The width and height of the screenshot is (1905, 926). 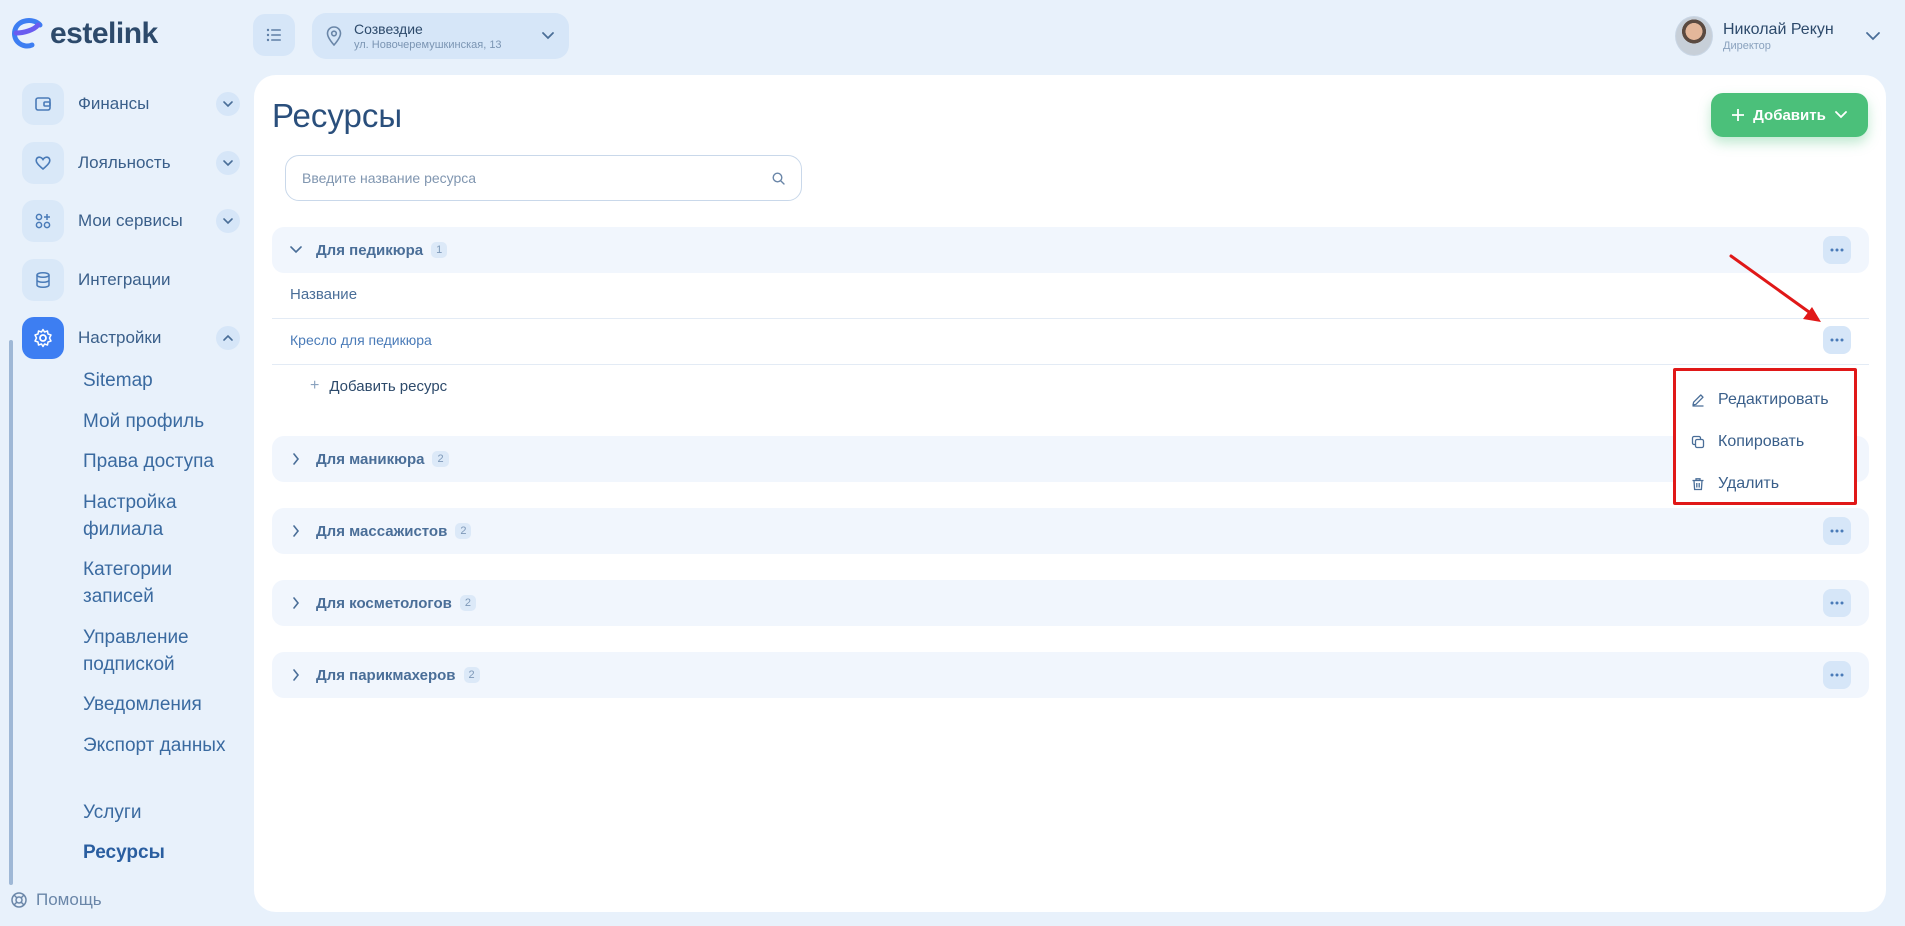 What do you see at coordinates (1070, 675) in the screenshot?
I see `resource-group-row: Для парикмахеров 2` at bounding box center [1070, 675].